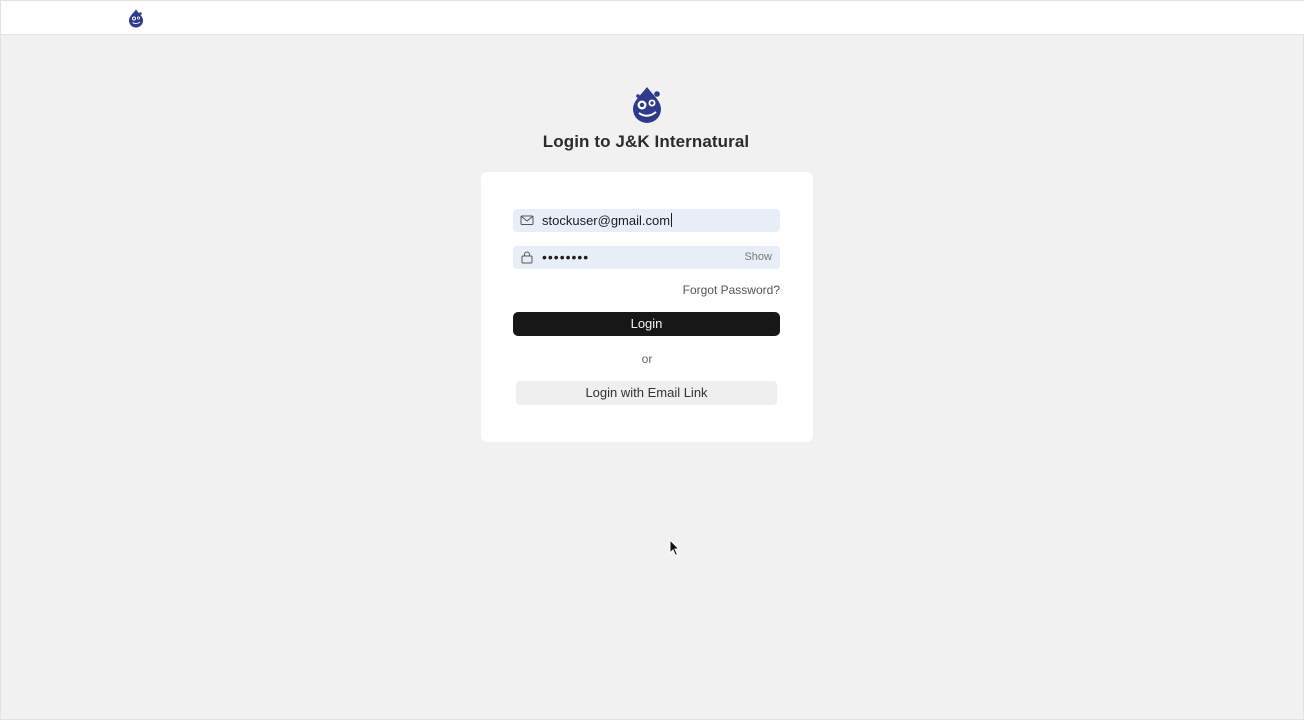  I want to click on password-field: •••••••• Show, so click(646, 257).